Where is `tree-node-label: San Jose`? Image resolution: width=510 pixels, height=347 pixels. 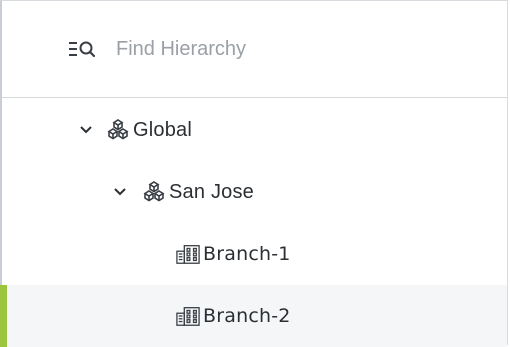
tree-node-label: San Jose is located at coordinates (211, 191).